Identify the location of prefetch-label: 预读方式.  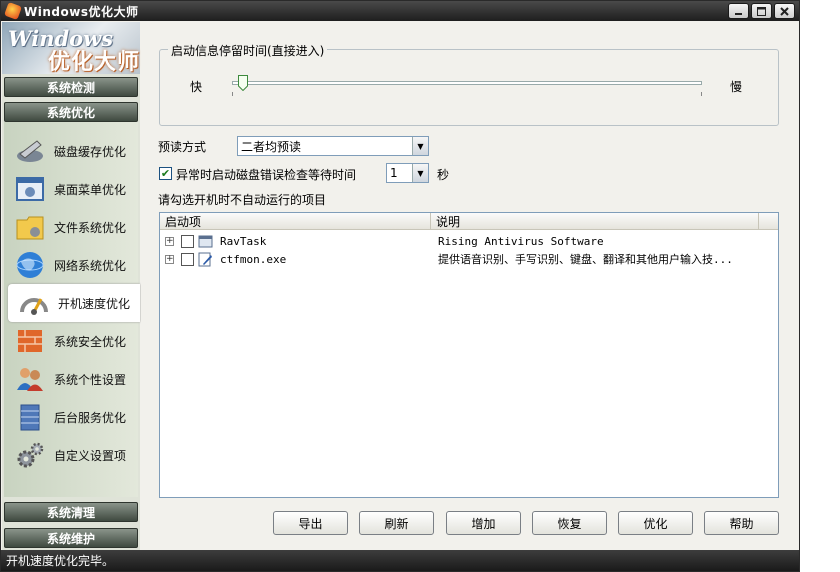
(182, 147).